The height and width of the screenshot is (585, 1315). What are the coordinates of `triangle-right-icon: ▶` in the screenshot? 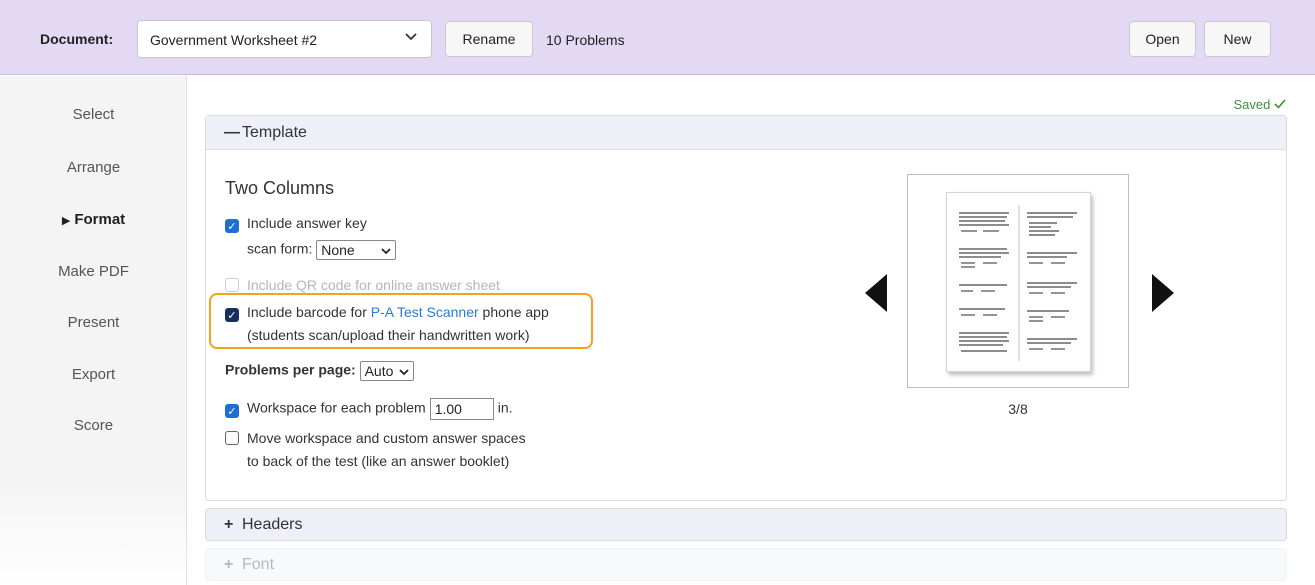 It's located at (66, 221).